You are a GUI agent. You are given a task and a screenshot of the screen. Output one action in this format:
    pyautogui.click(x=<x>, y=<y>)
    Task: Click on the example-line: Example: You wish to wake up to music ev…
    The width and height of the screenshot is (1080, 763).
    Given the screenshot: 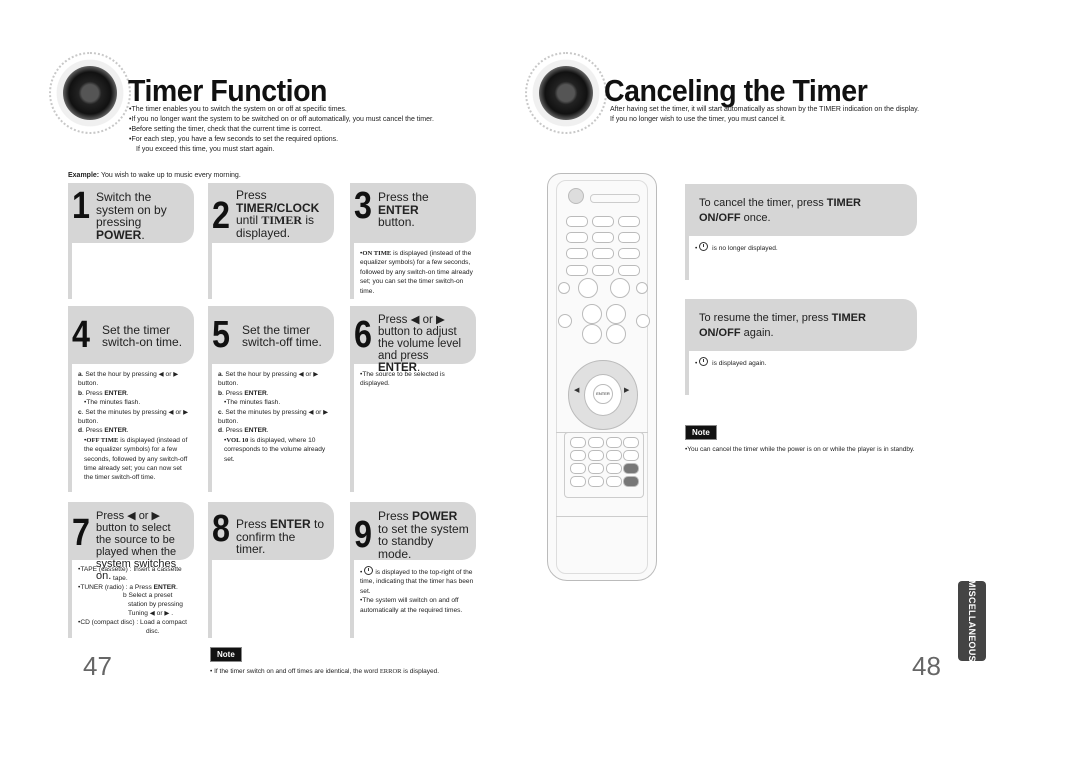 What is the action you would take?
    pyautogui.click(x=154, y=175)
    